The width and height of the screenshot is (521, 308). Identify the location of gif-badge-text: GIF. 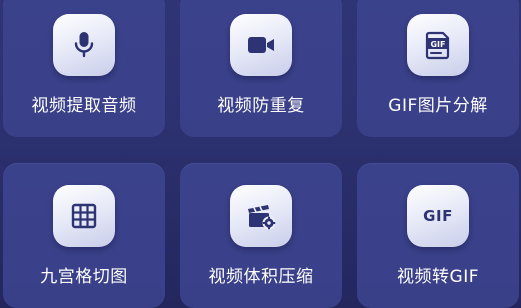
(437, 44).